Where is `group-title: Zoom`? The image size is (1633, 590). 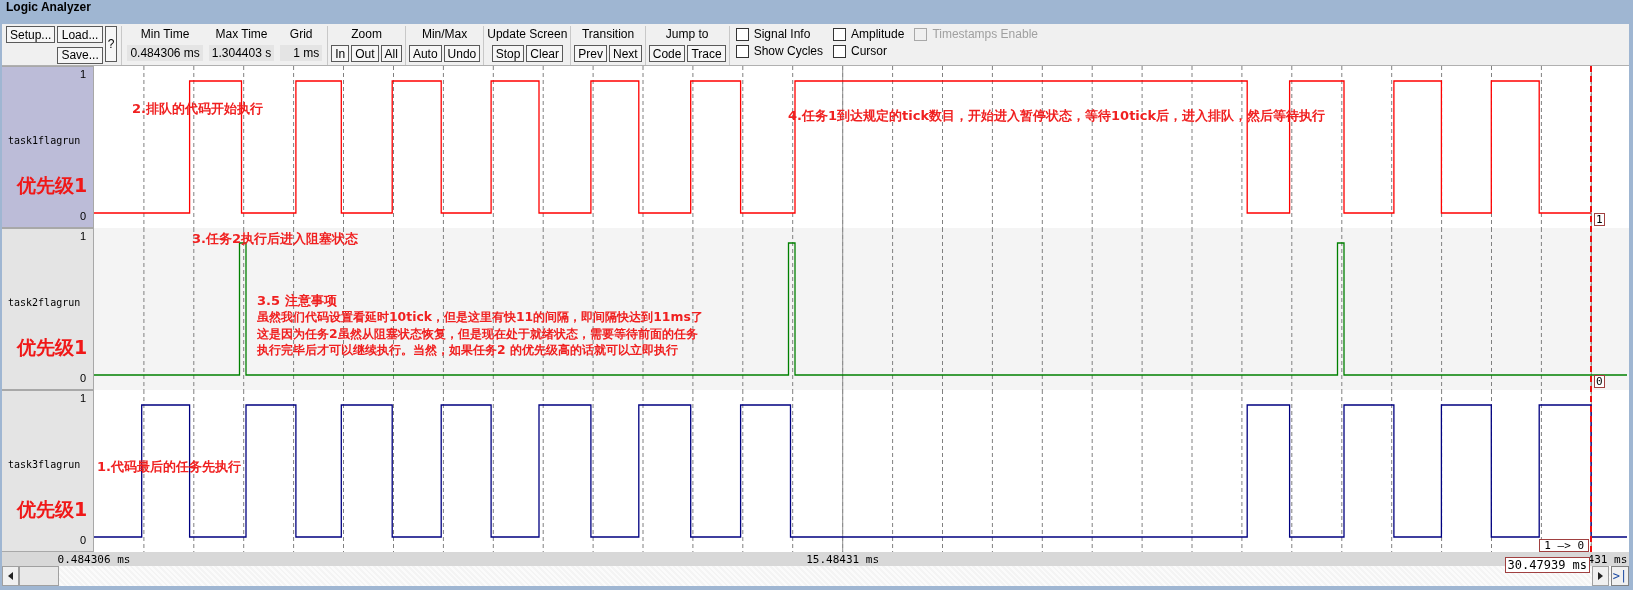
group-title: Zoom is located at coordinates (366, 34).